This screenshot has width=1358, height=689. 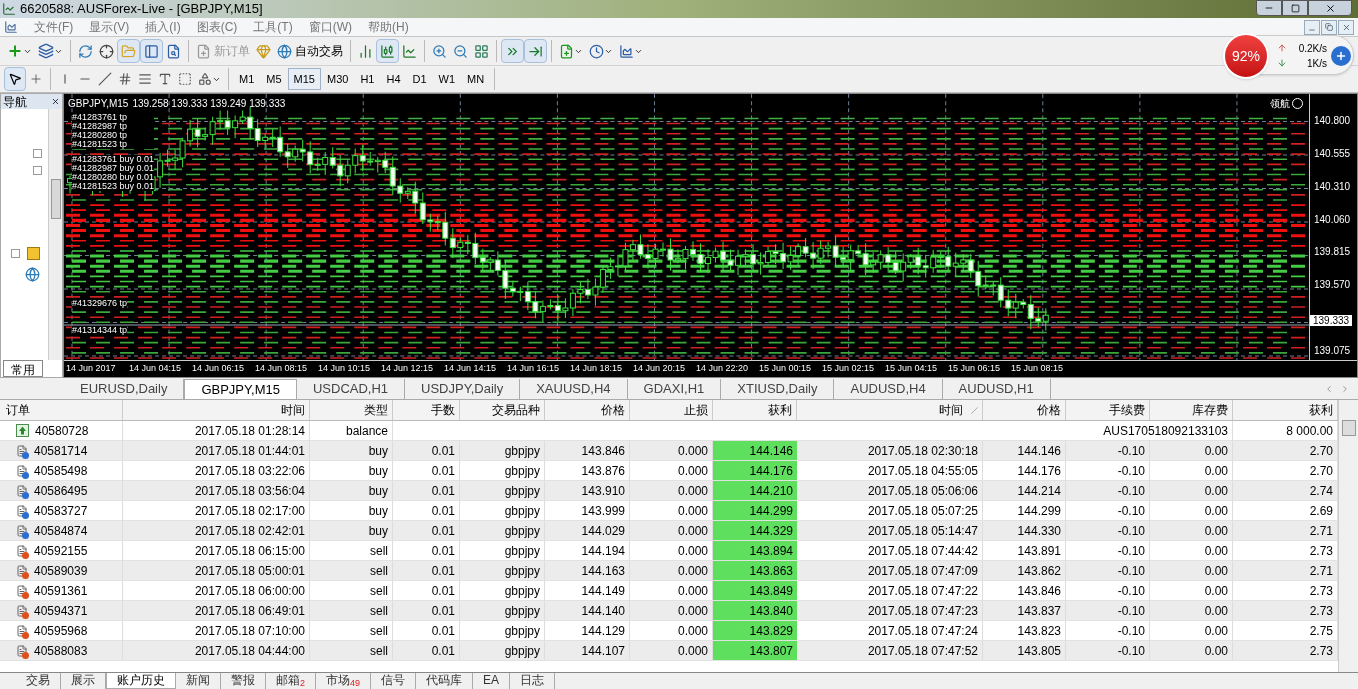 What do you see at coordinates (55, 101) in the screenshot?
I see `close-icon` at bounding box center [55, 101].